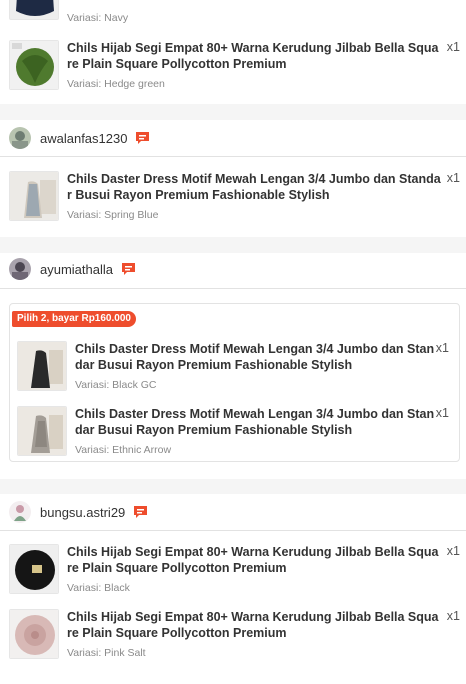 This screenshot has width=466, height=684. I want to click on buyer-row: awalanfas1230, so click(79, 138).